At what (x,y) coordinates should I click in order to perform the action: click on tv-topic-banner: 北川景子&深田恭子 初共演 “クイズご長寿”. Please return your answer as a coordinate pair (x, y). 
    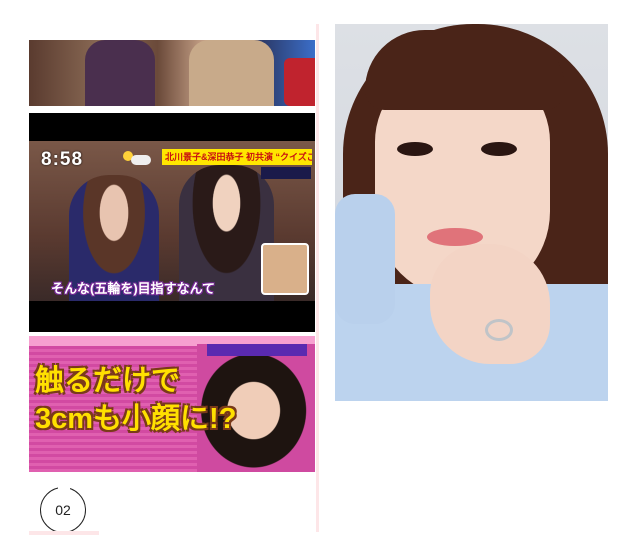
    Looking at the image, I should click on (237, 157).